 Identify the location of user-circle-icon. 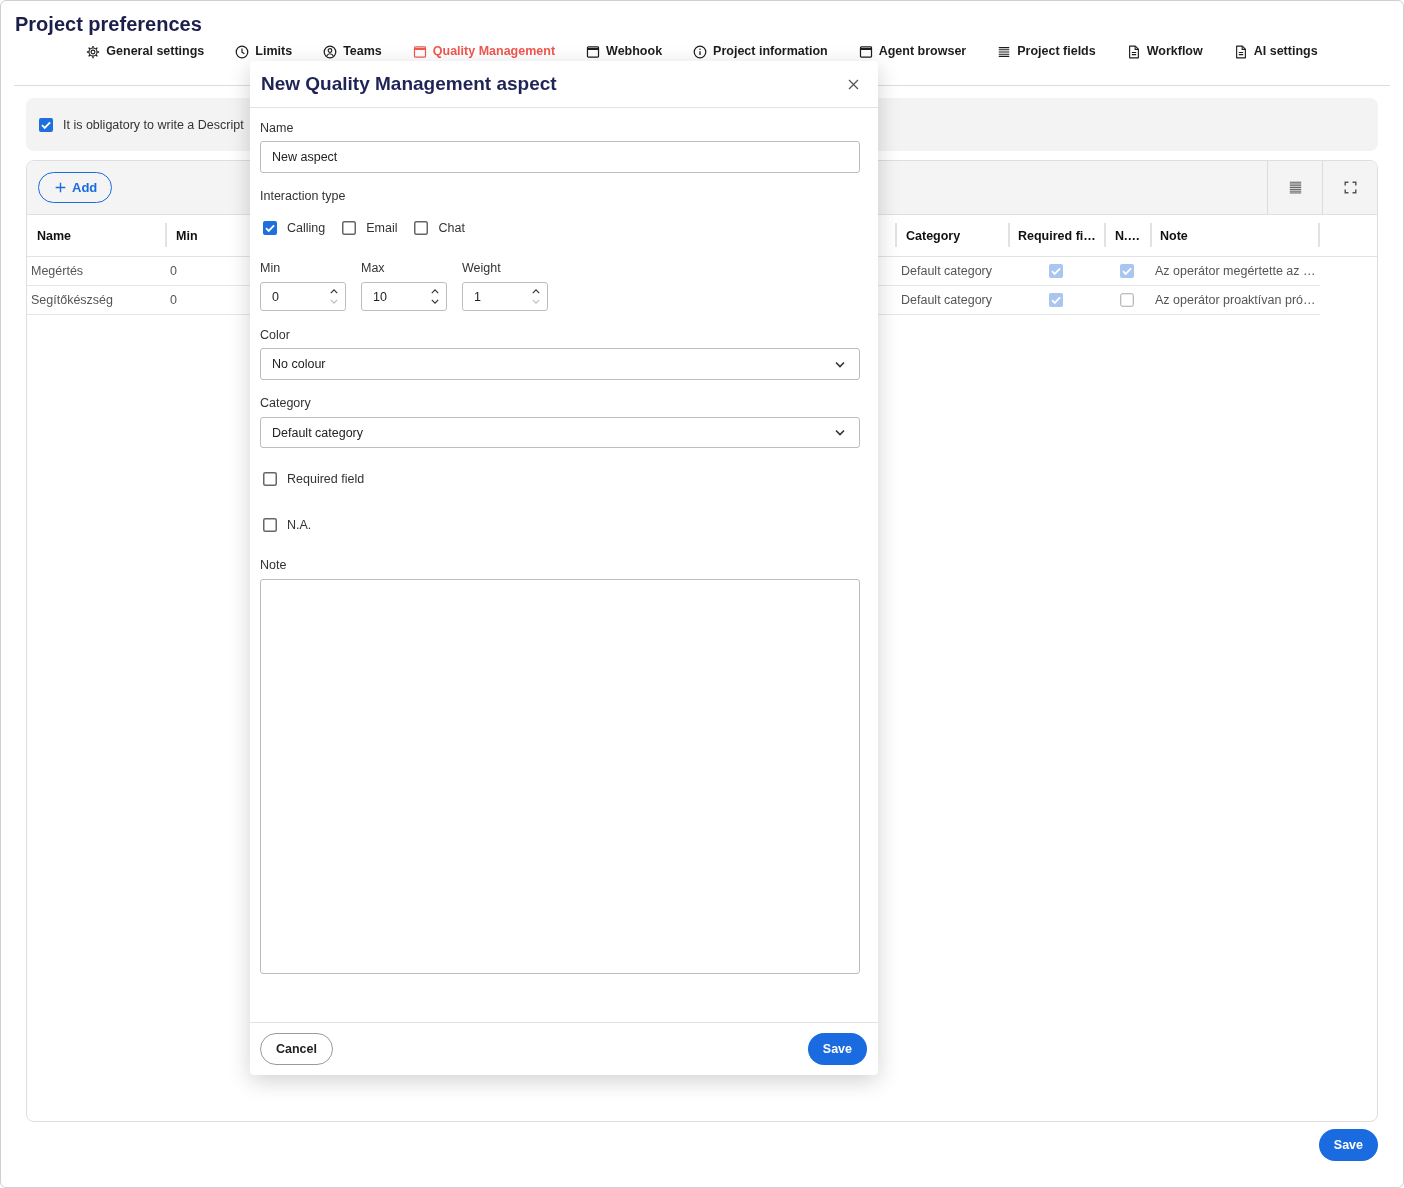
(330, 51).